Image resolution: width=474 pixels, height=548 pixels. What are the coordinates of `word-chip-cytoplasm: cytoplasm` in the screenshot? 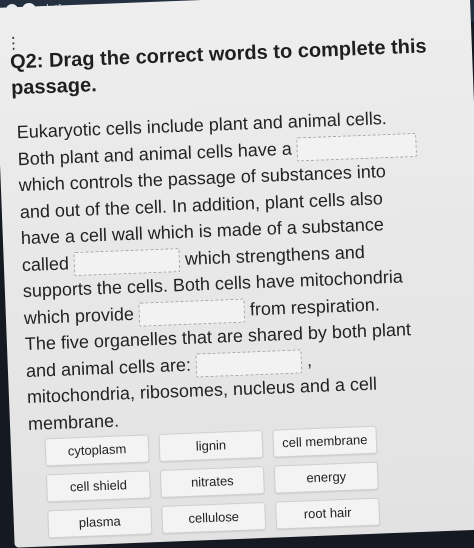 It's located at (97, 450).